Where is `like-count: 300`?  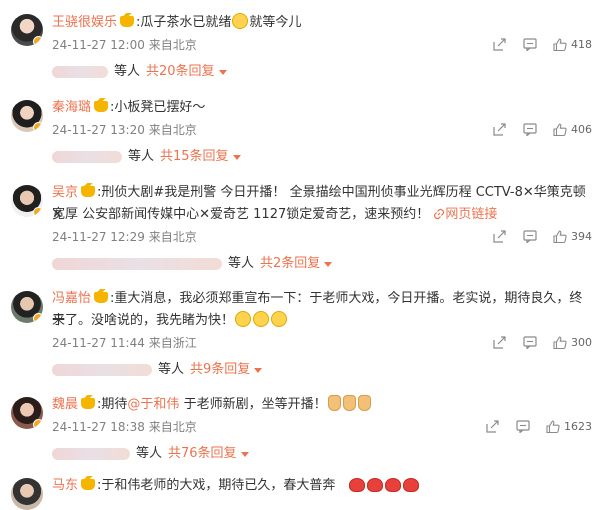
like-count: 300 is located at coordinates (581, 342).